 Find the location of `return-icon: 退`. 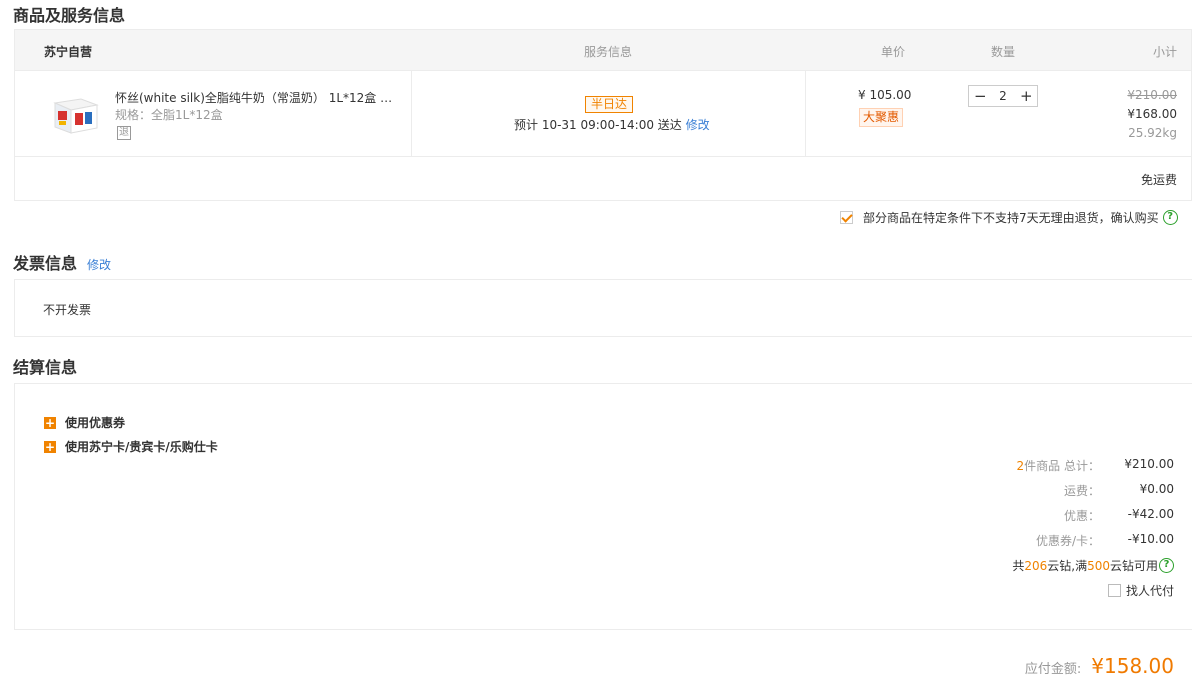

return-icon: 退 is located at coordinates (124, 133).